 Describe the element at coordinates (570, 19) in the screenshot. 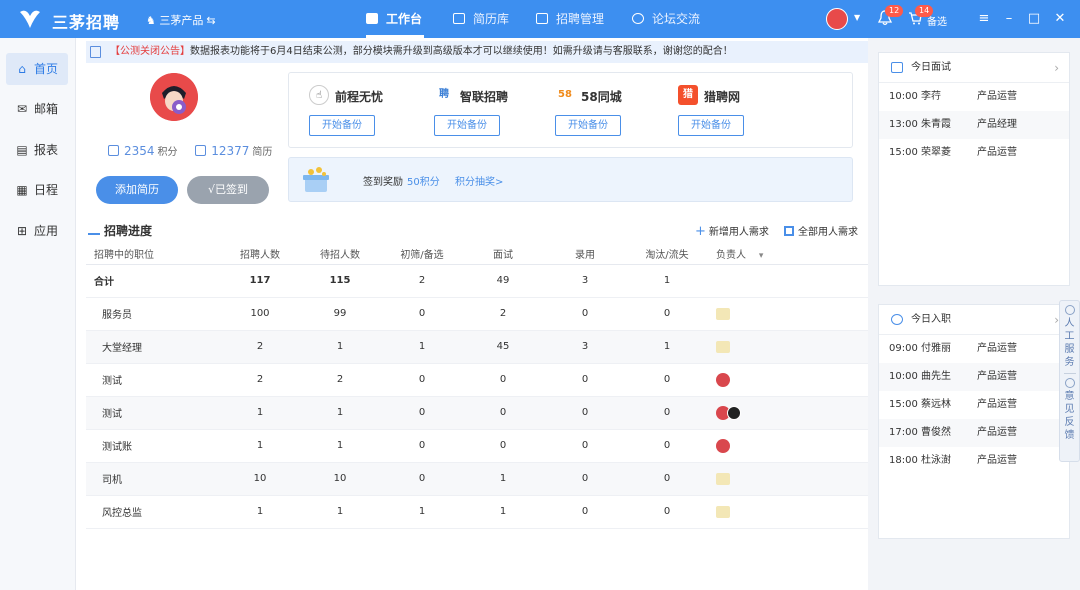

I see `nav-item-recruit-management: 招聘管理` at that location.